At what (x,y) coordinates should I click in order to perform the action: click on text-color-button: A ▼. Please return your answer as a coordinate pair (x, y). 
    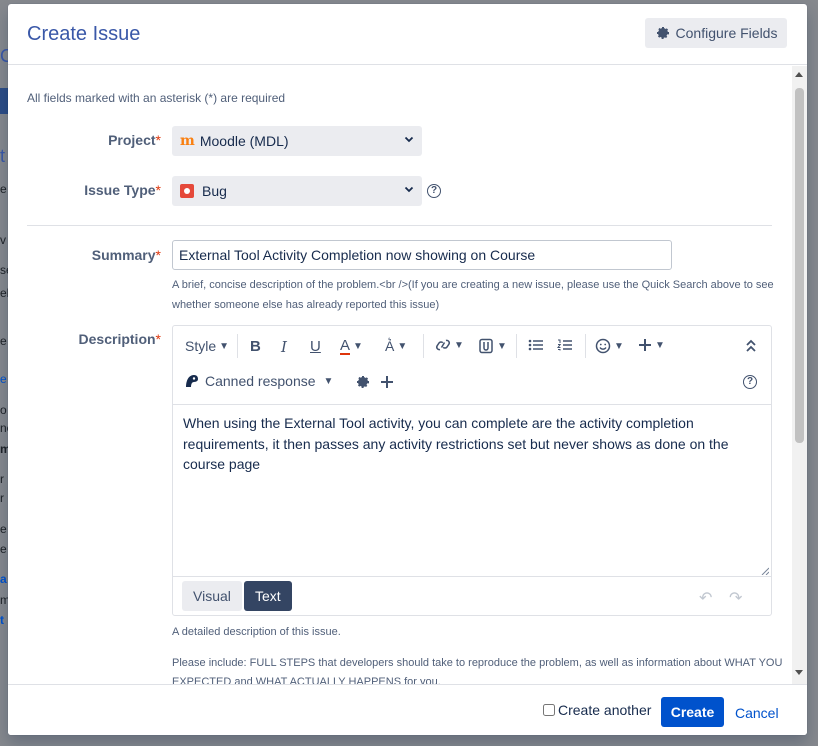
    Looking at the image, I should click on (351, 346).